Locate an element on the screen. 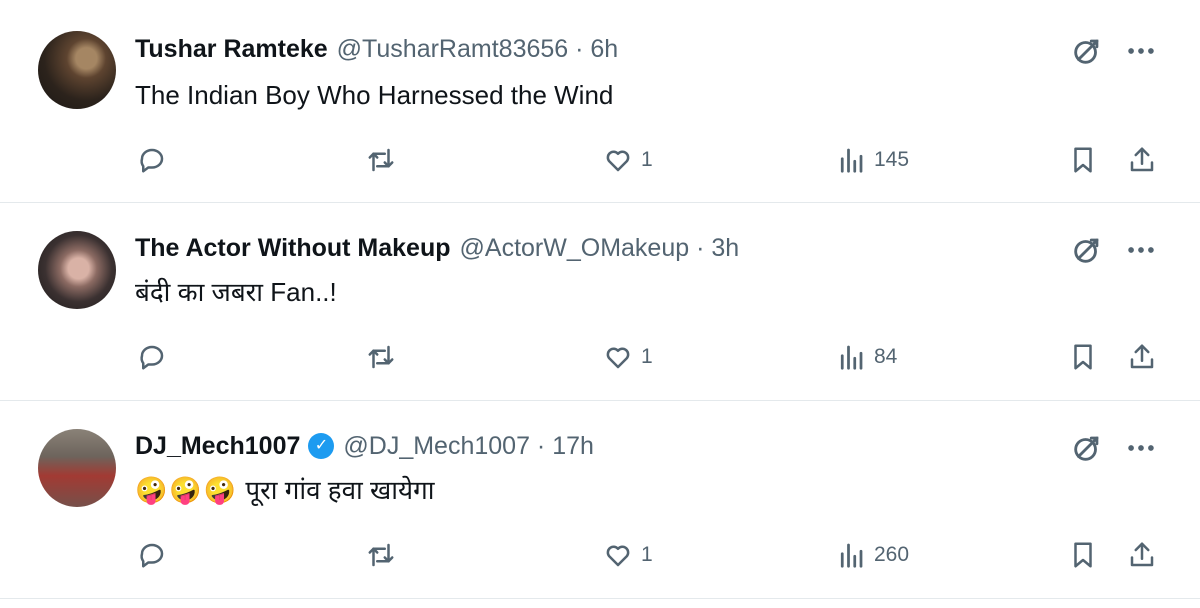  view-count: 260 is located at coordinates (892, 554).